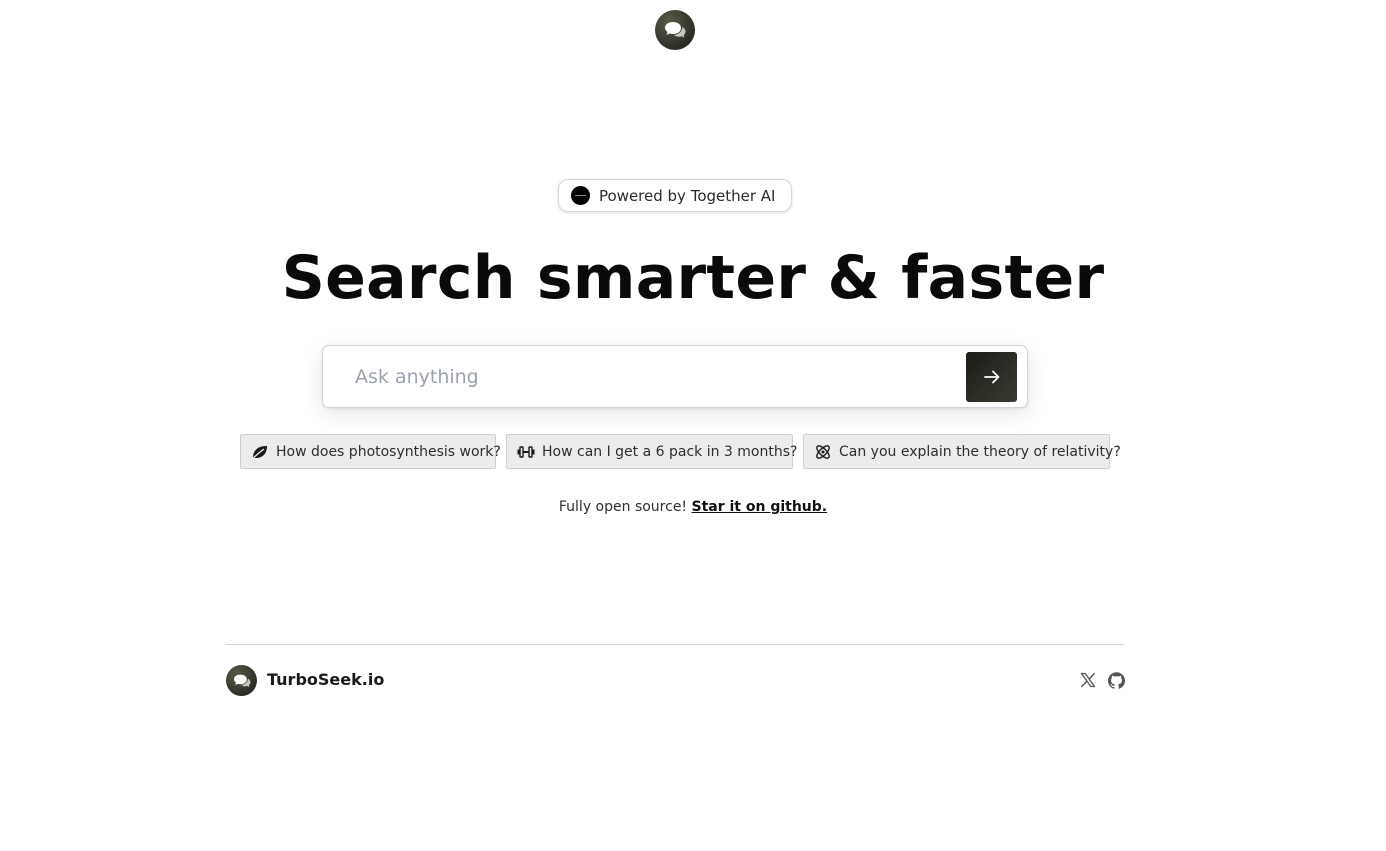  I want to click on suggestion-label: How does photosynthesis work?, so click(388, 451).